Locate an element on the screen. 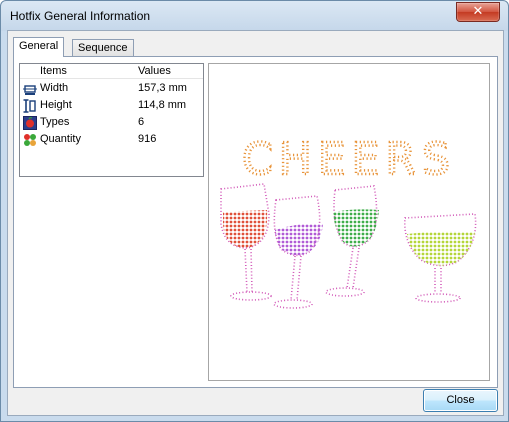 The image size is (509, 422). window-close-icon: ✕ is located at coordinates (478, 12).